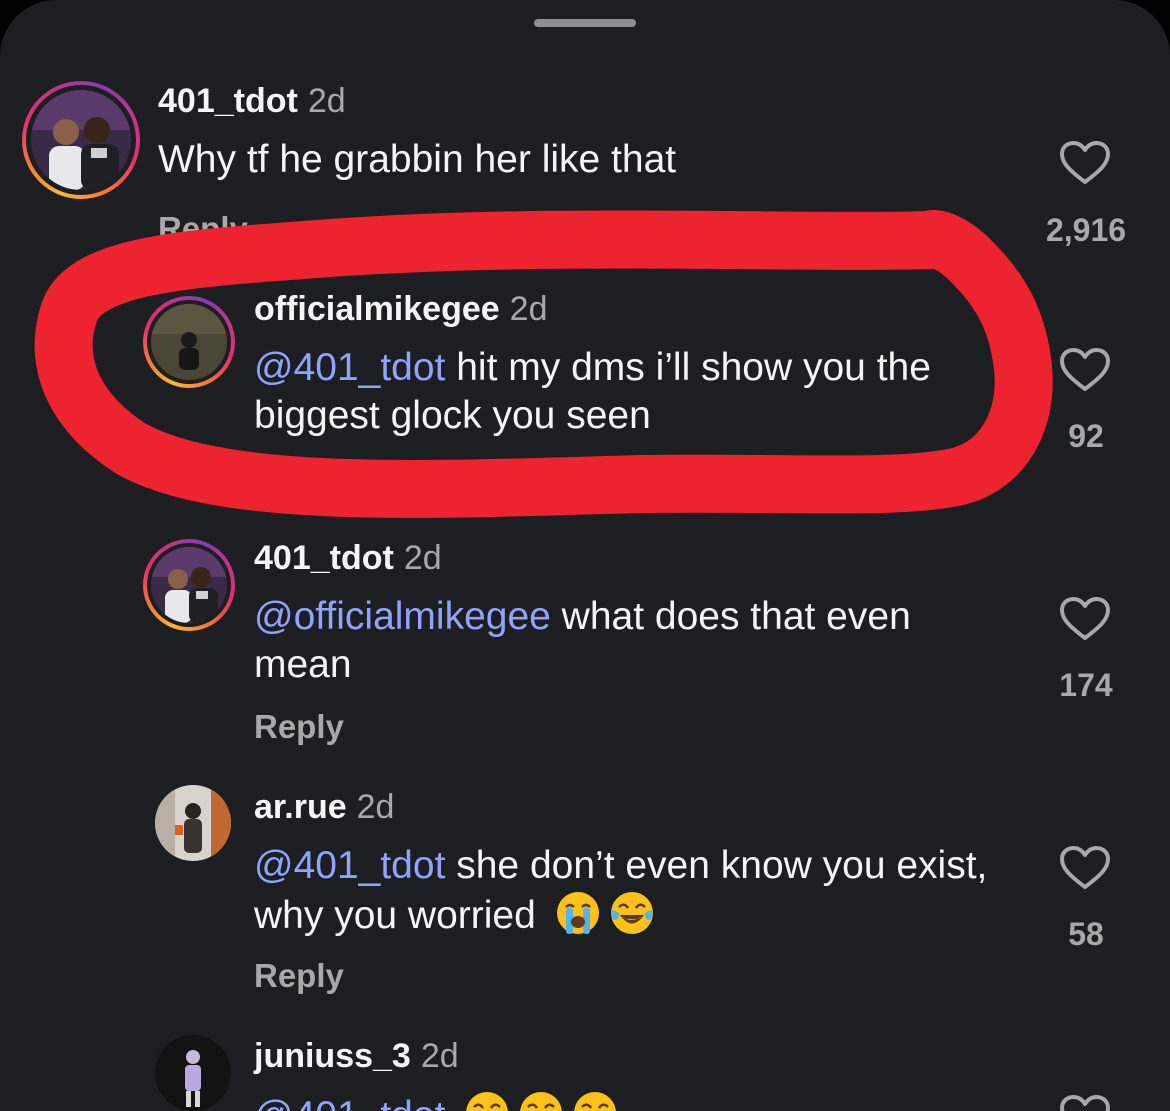  What do you see at coordinates (1086, 685) in the screenshot?
I see `like-count: 174` at bounding box center [1086, 685].